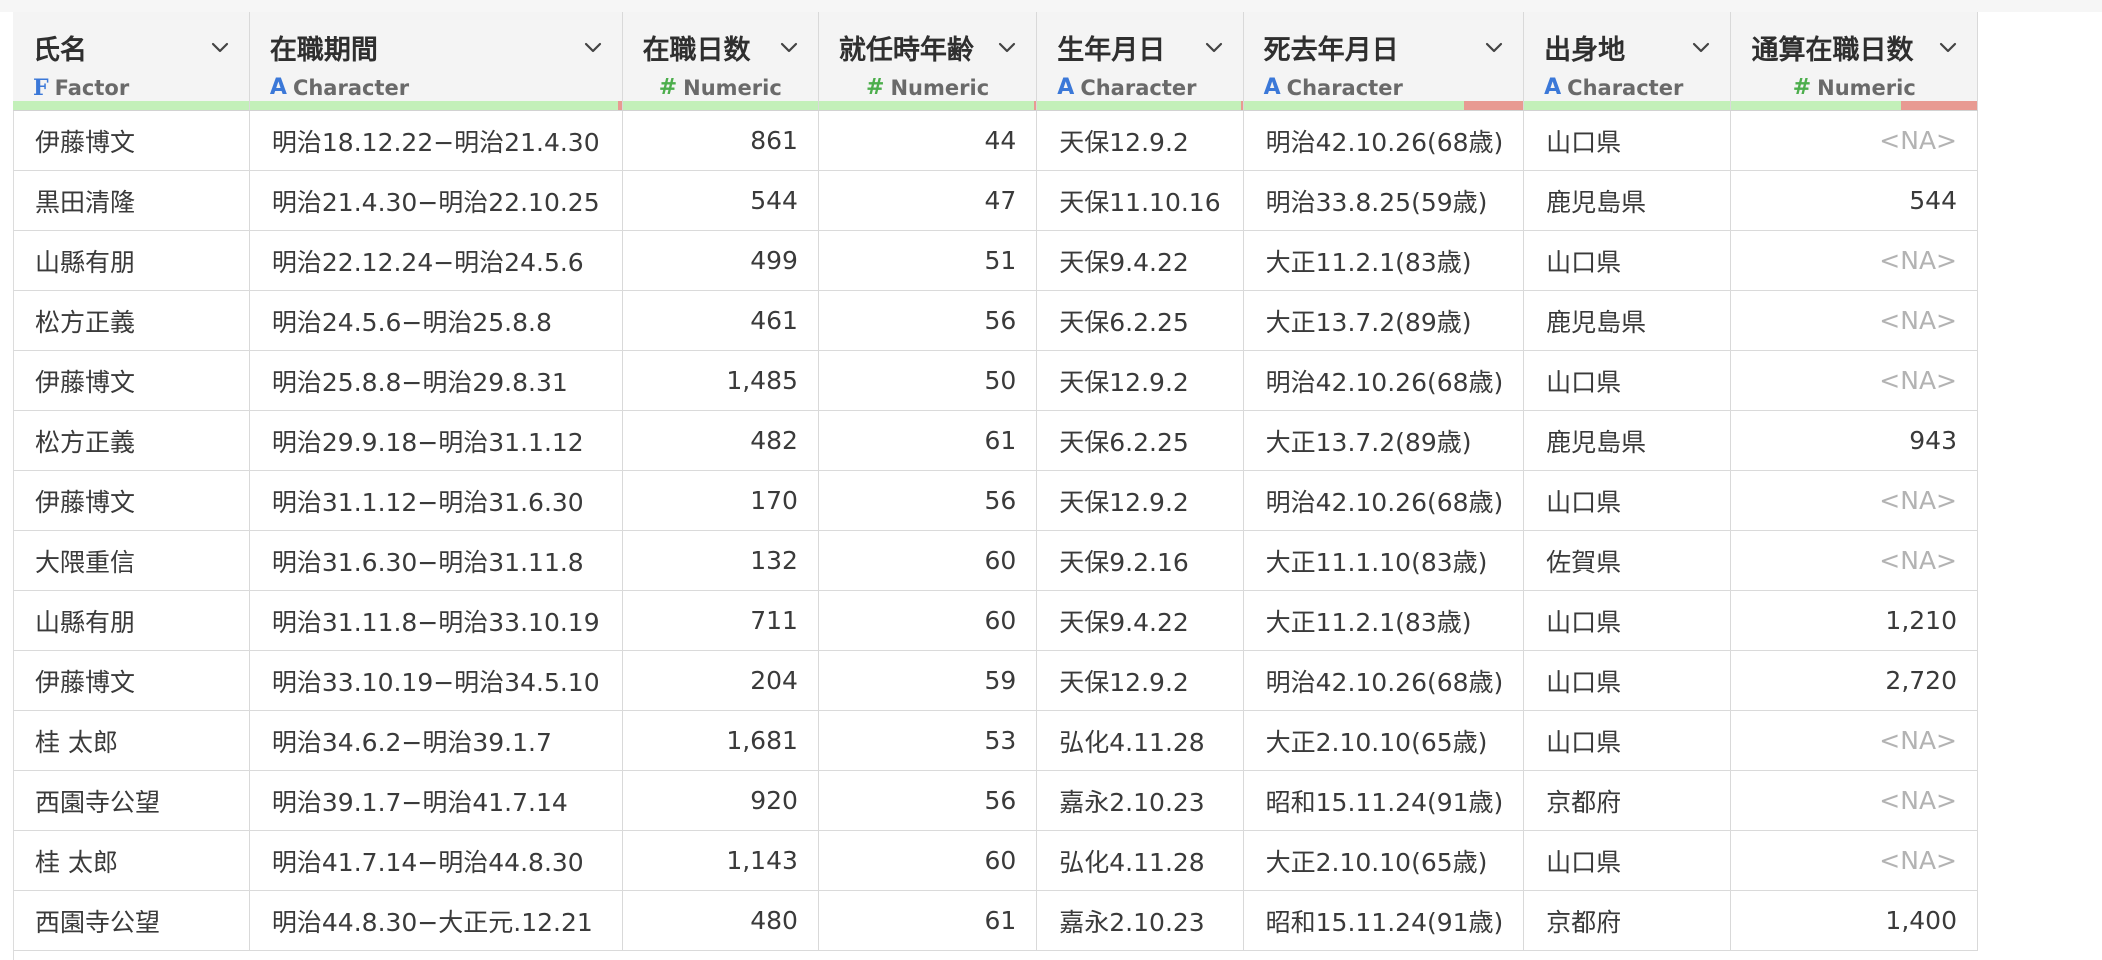 This screenshot has height=960, width=2102. What do you see at coordinates (436, 61) in the screenshot?
I see `column-header-period: 在職期間 A Character` at bounding box center [436, 61].